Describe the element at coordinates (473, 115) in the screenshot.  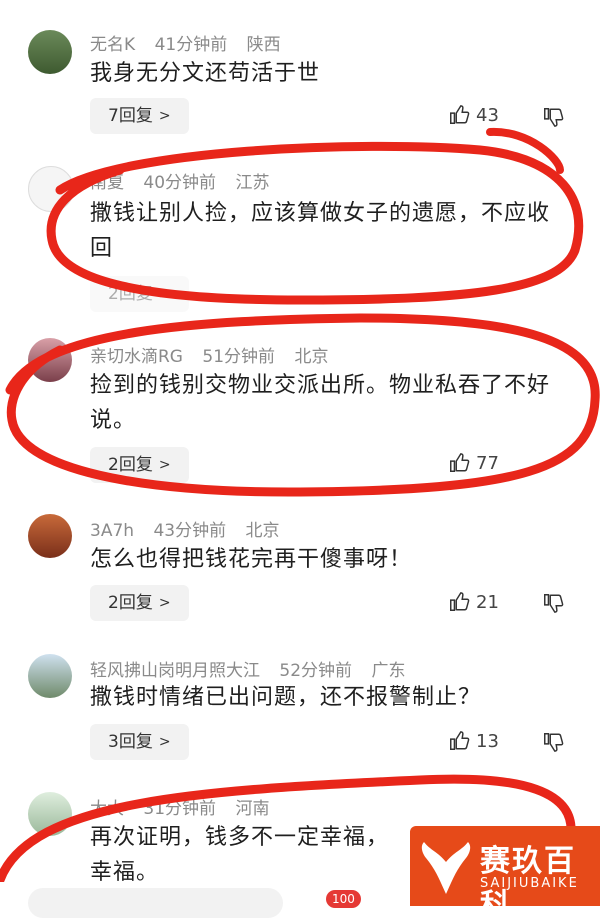
I see `like-button: 43` at that location.